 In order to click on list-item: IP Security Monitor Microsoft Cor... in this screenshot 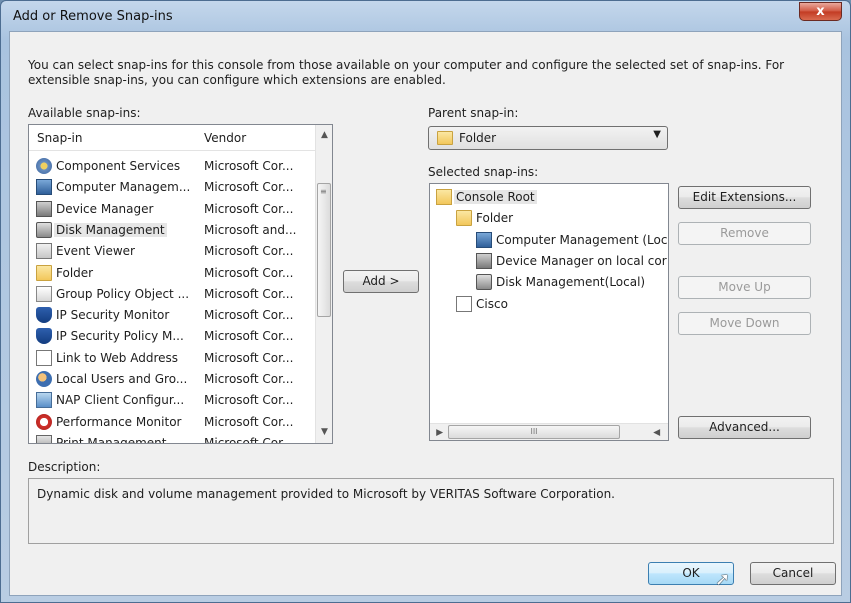, I will do `click(171, 315)`.